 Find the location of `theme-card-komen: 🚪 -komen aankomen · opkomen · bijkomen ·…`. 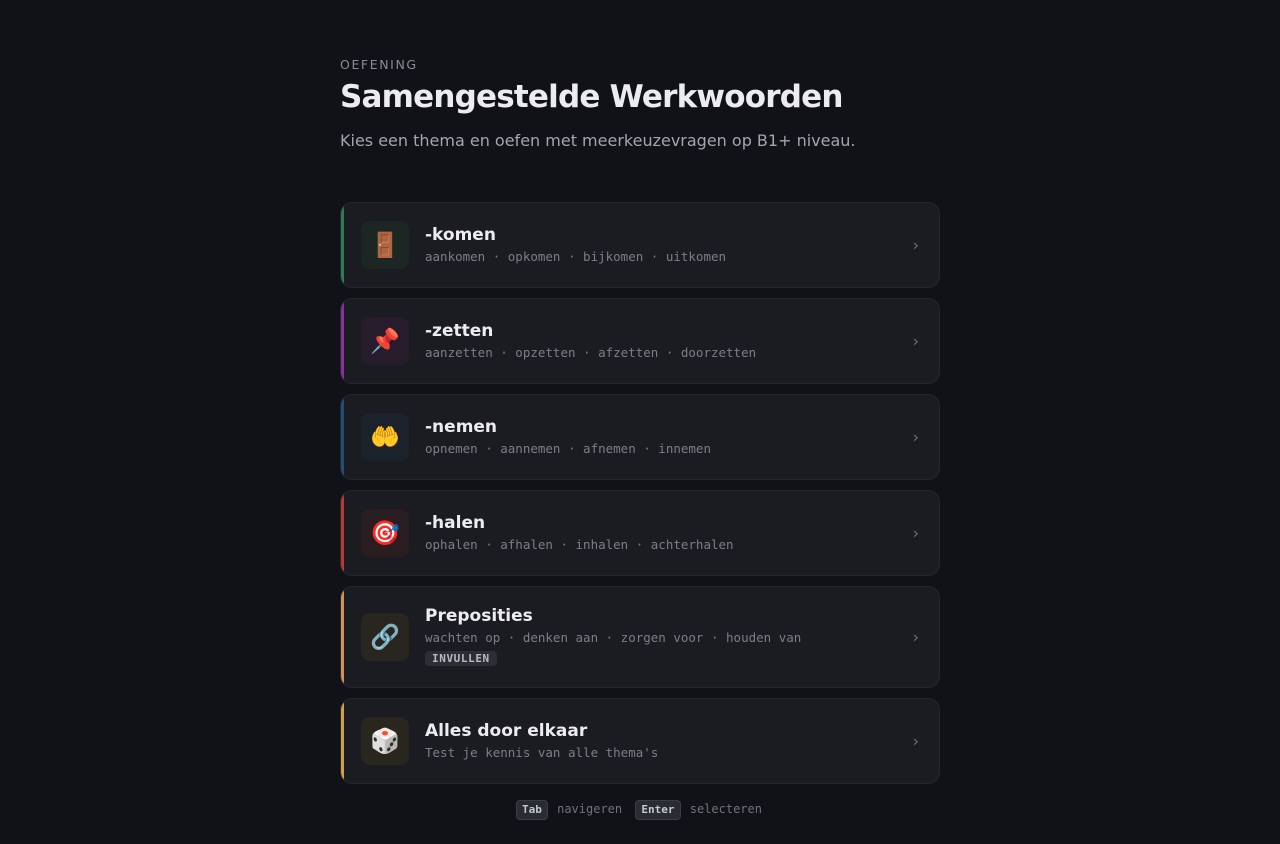

theme-card-komen: 🚪 -komen aankomen · opkomen · bijkomen ·… is located at coordinates (640, 245).